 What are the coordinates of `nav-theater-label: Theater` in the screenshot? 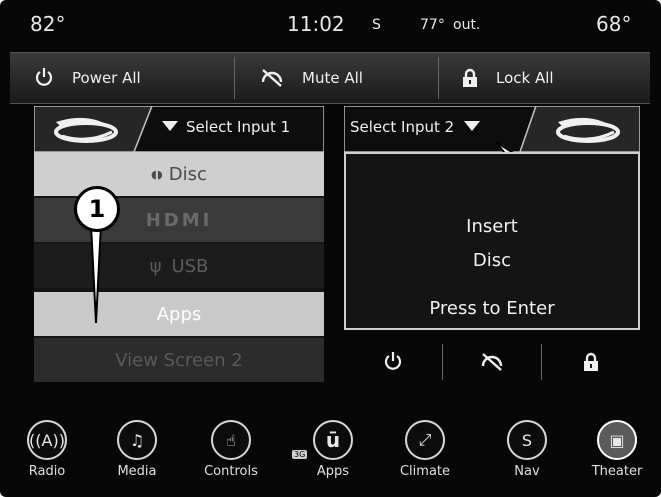 It's located at (617, 471).